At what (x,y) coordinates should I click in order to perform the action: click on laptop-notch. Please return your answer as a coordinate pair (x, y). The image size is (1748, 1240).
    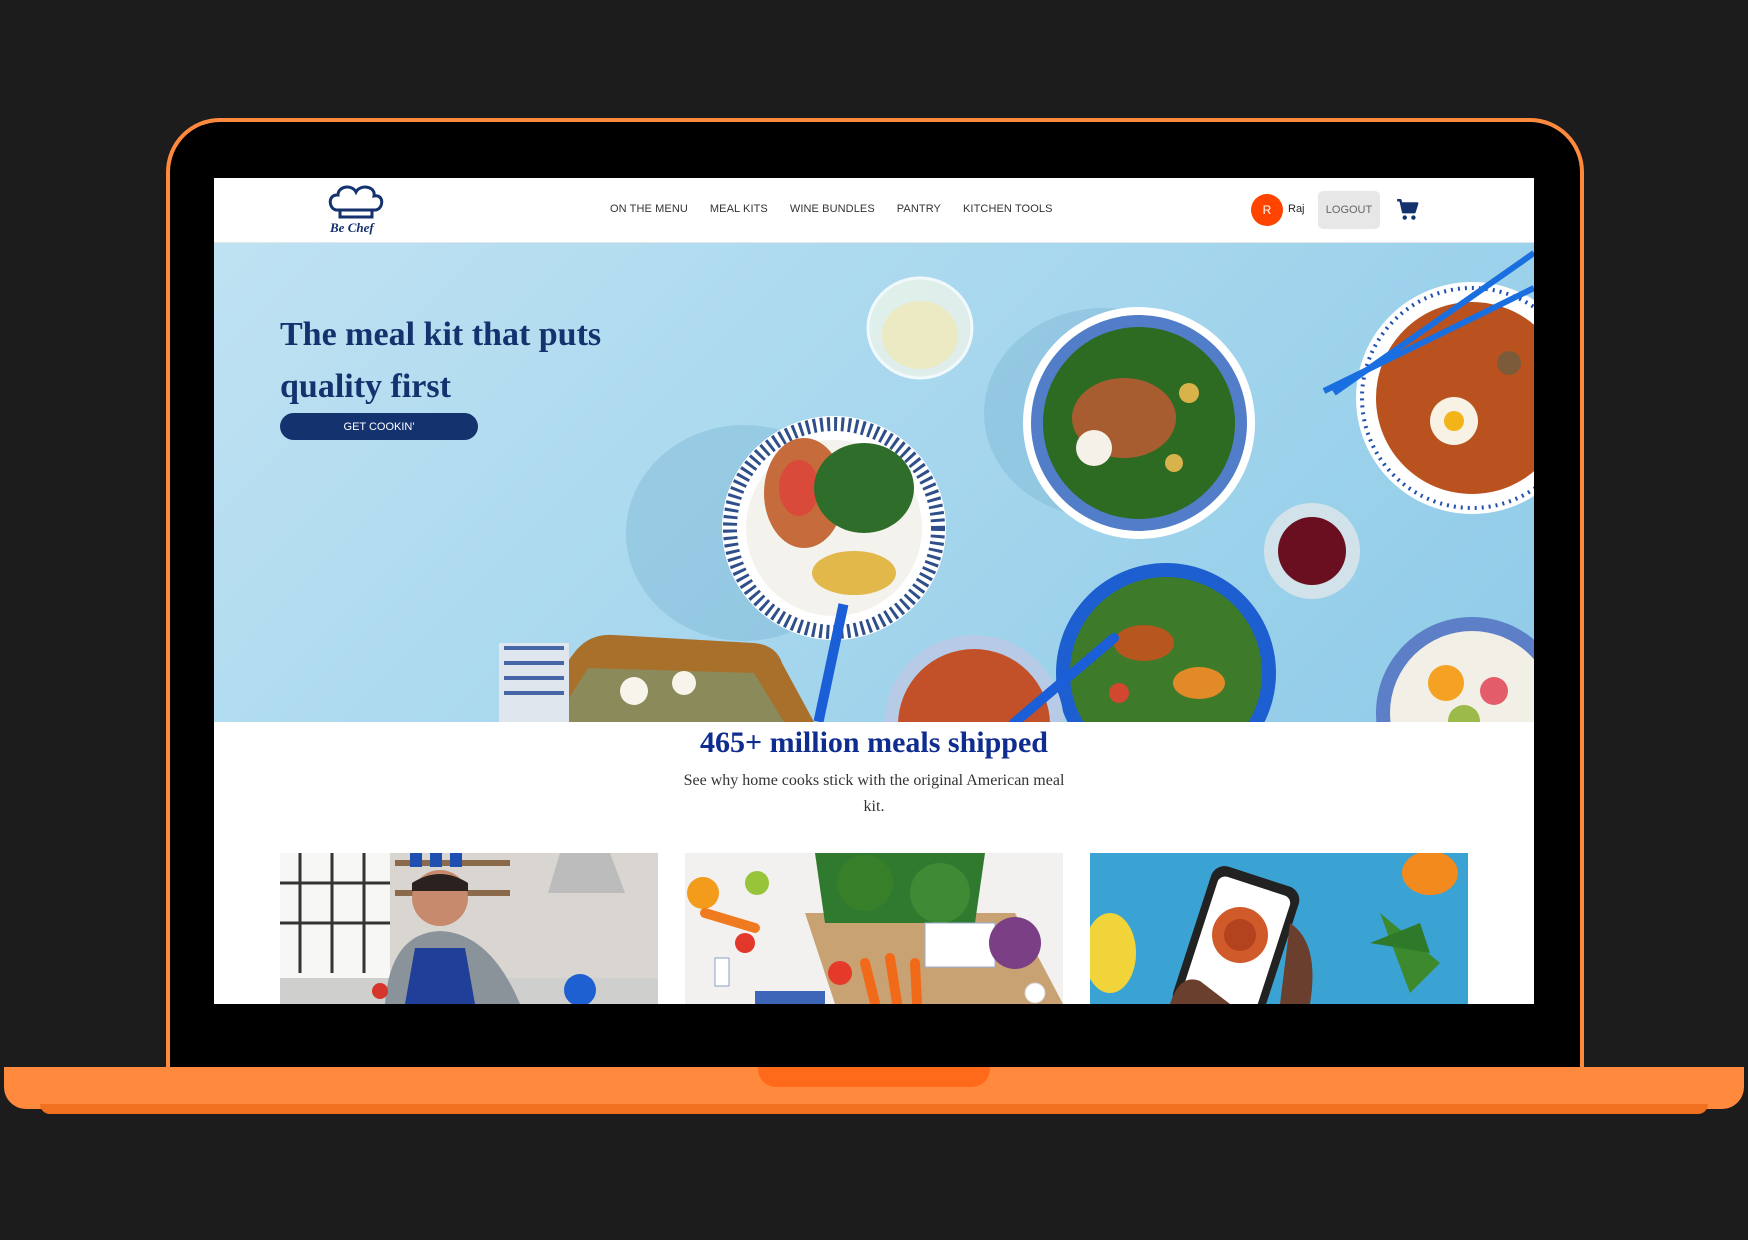
    Looking at the image, I should click on (874, 1077).